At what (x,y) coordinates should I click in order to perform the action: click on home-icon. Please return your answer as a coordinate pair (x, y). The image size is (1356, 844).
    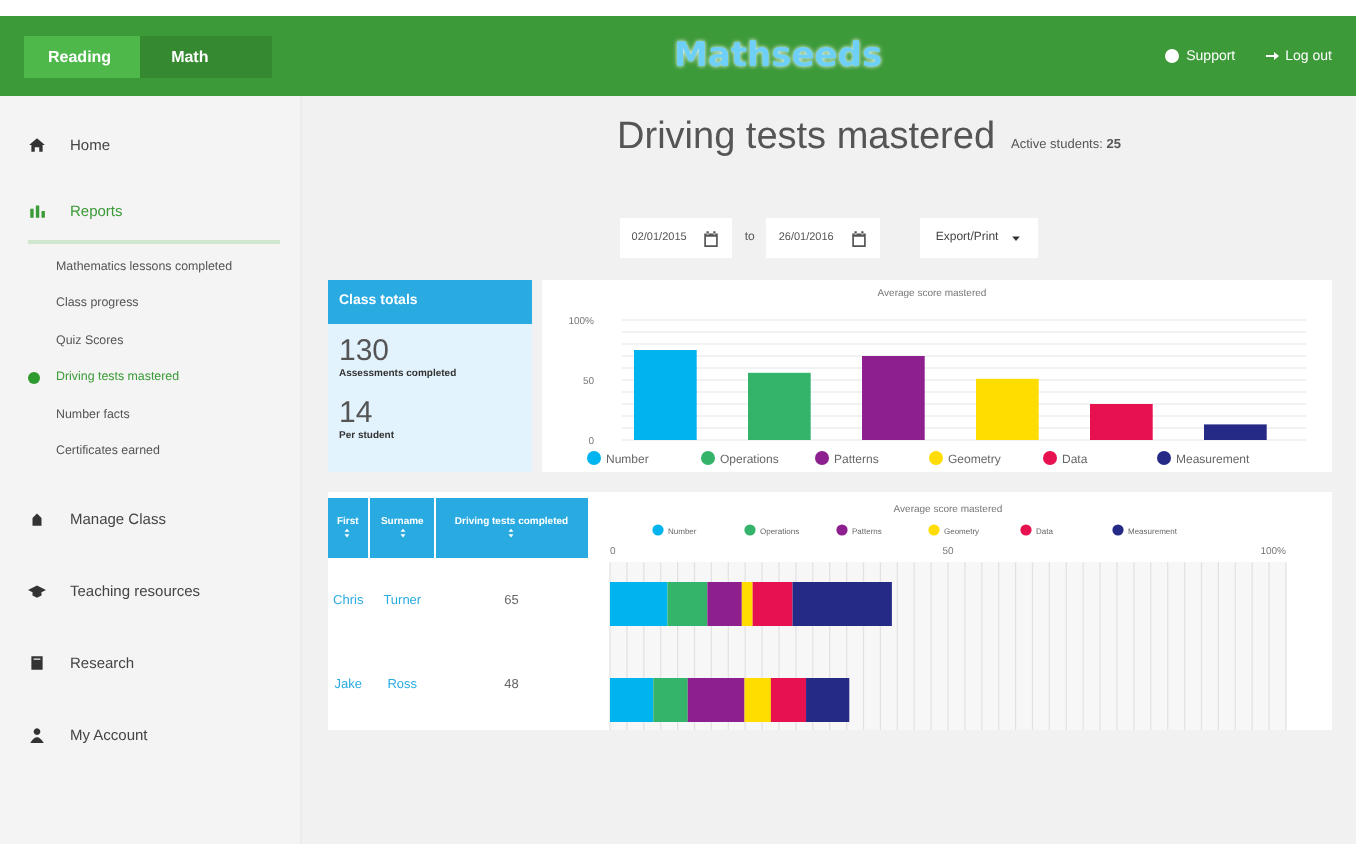
    Looking at the image, I should click on (37, 144).